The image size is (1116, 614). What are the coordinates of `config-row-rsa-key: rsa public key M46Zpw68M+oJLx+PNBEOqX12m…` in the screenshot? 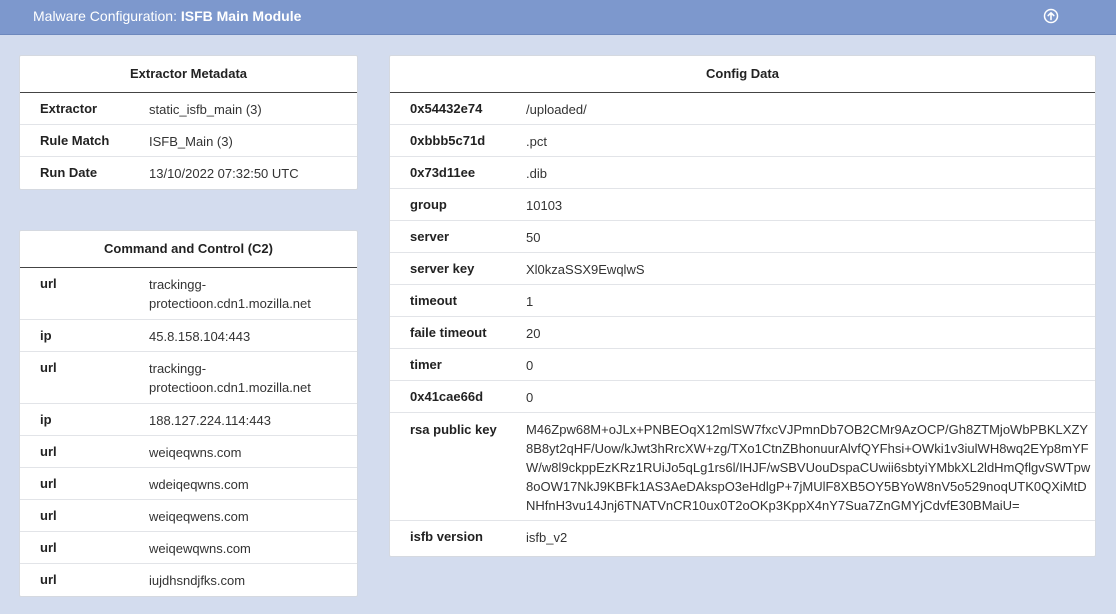 It's located at (742, 467).